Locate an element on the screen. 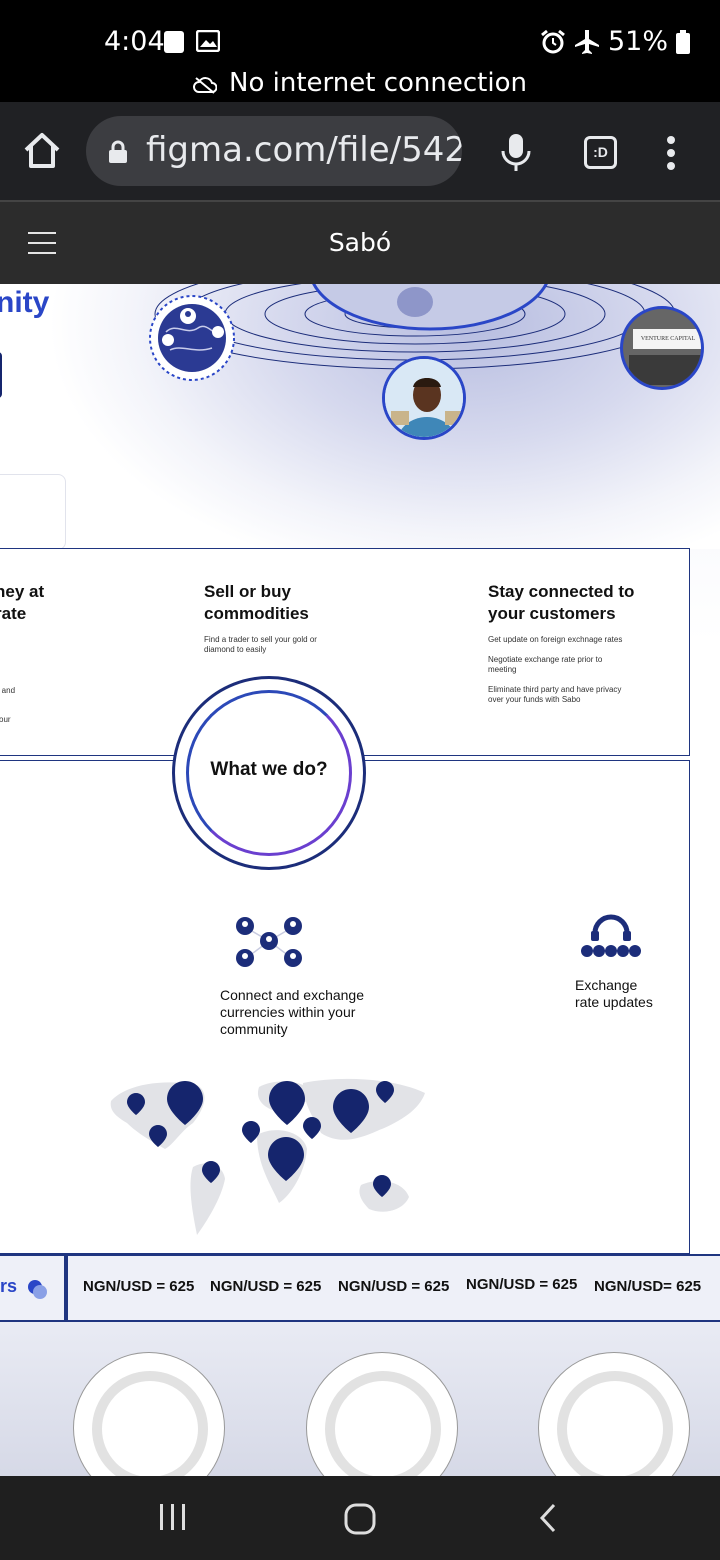 This screenshot has width=720, height=1560. lock-icon is located at coordinates (118, 151).